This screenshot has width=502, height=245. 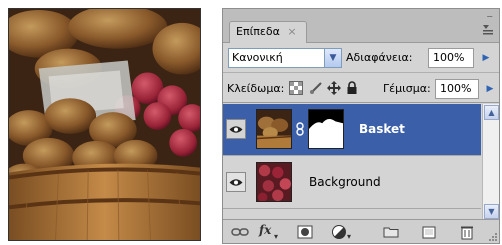 I want to click on fill-slider-arrow-icon: ▶, so click(x=490, y=89).